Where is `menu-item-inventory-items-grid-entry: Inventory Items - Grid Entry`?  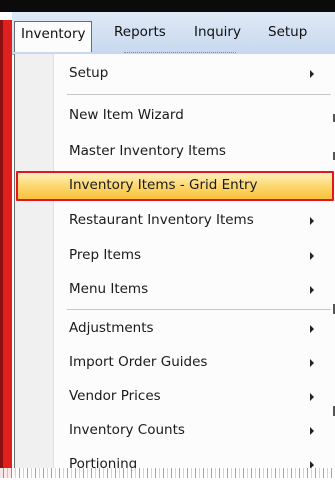 menu-item-inventory-items-grid-entry: Inventory Items - Grid Entry is located at coordinates (175, 186).